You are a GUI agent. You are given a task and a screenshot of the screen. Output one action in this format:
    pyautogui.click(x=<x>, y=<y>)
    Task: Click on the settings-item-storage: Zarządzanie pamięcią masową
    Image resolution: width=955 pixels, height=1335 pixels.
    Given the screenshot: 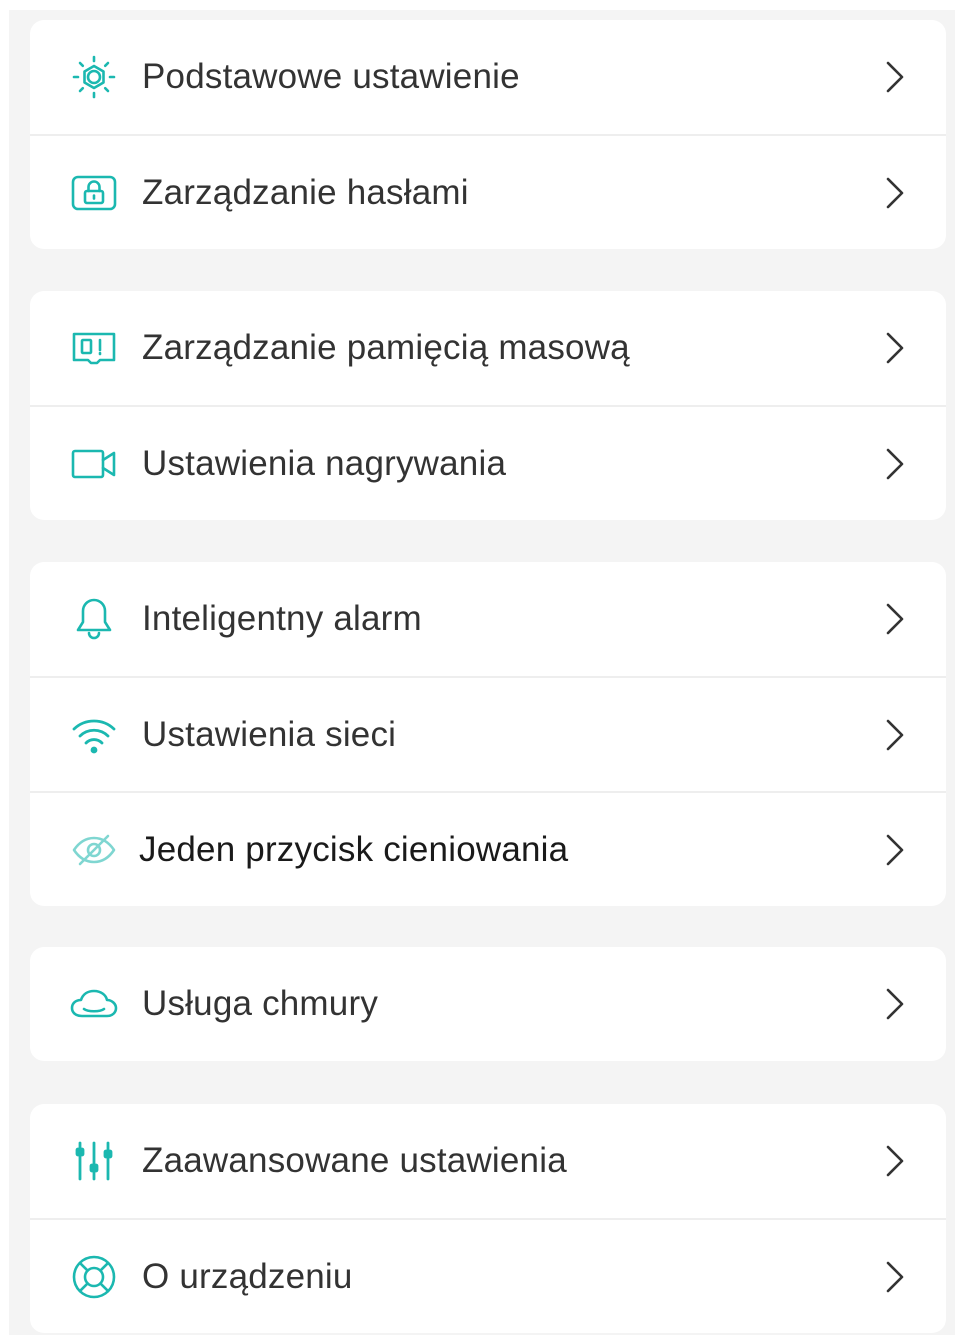 What is the action you would take?
    pyautogui.click(x=488, y=348)
    